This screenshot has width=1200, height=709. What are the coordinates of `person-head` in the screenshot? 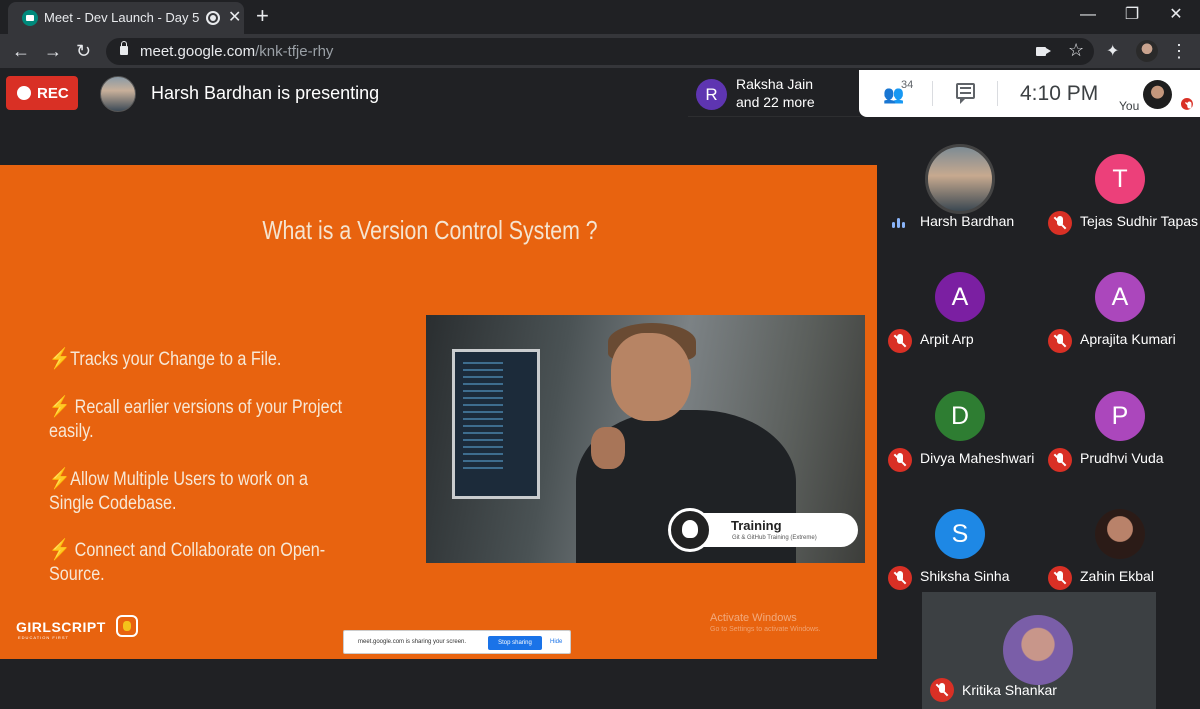 It's located at (651, 377).